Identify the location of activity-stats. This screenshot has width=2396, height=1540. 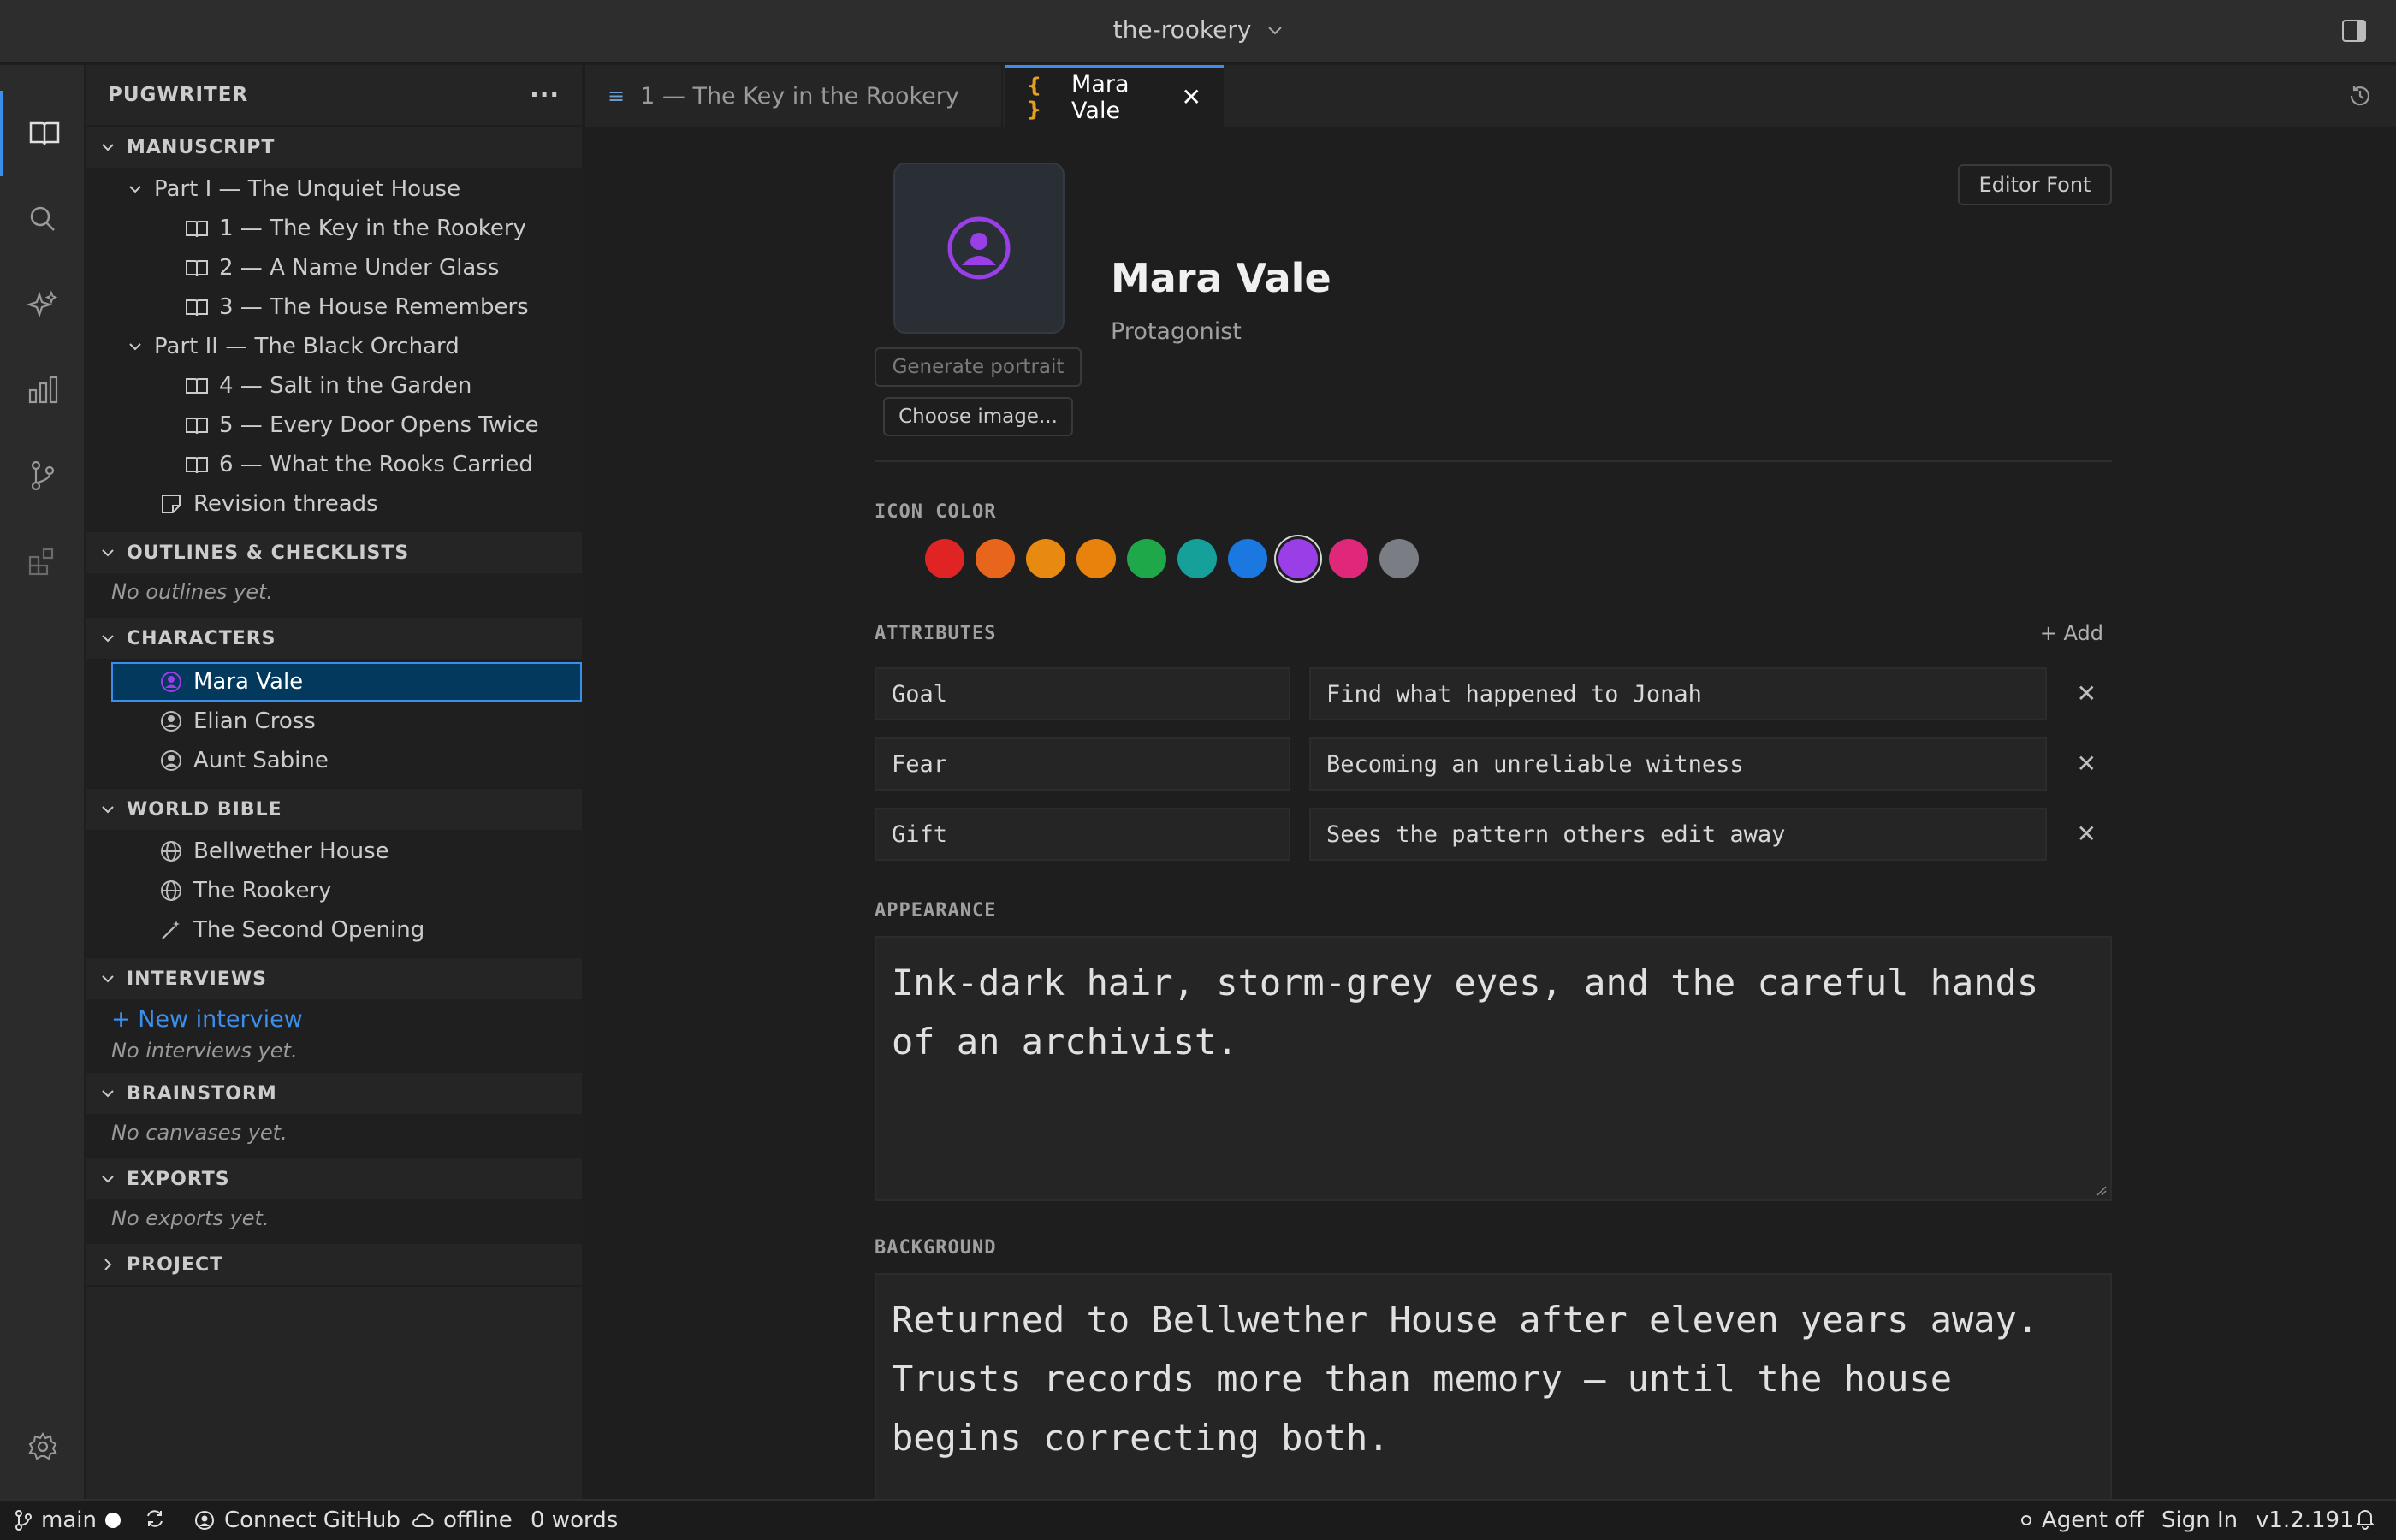
(43, 390).